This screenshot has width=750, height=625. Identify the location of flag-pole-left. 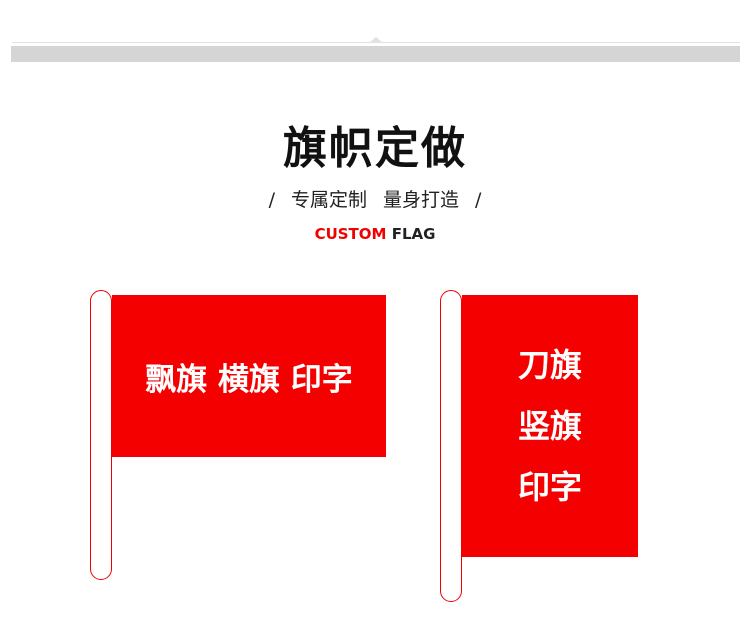
(101, 435).